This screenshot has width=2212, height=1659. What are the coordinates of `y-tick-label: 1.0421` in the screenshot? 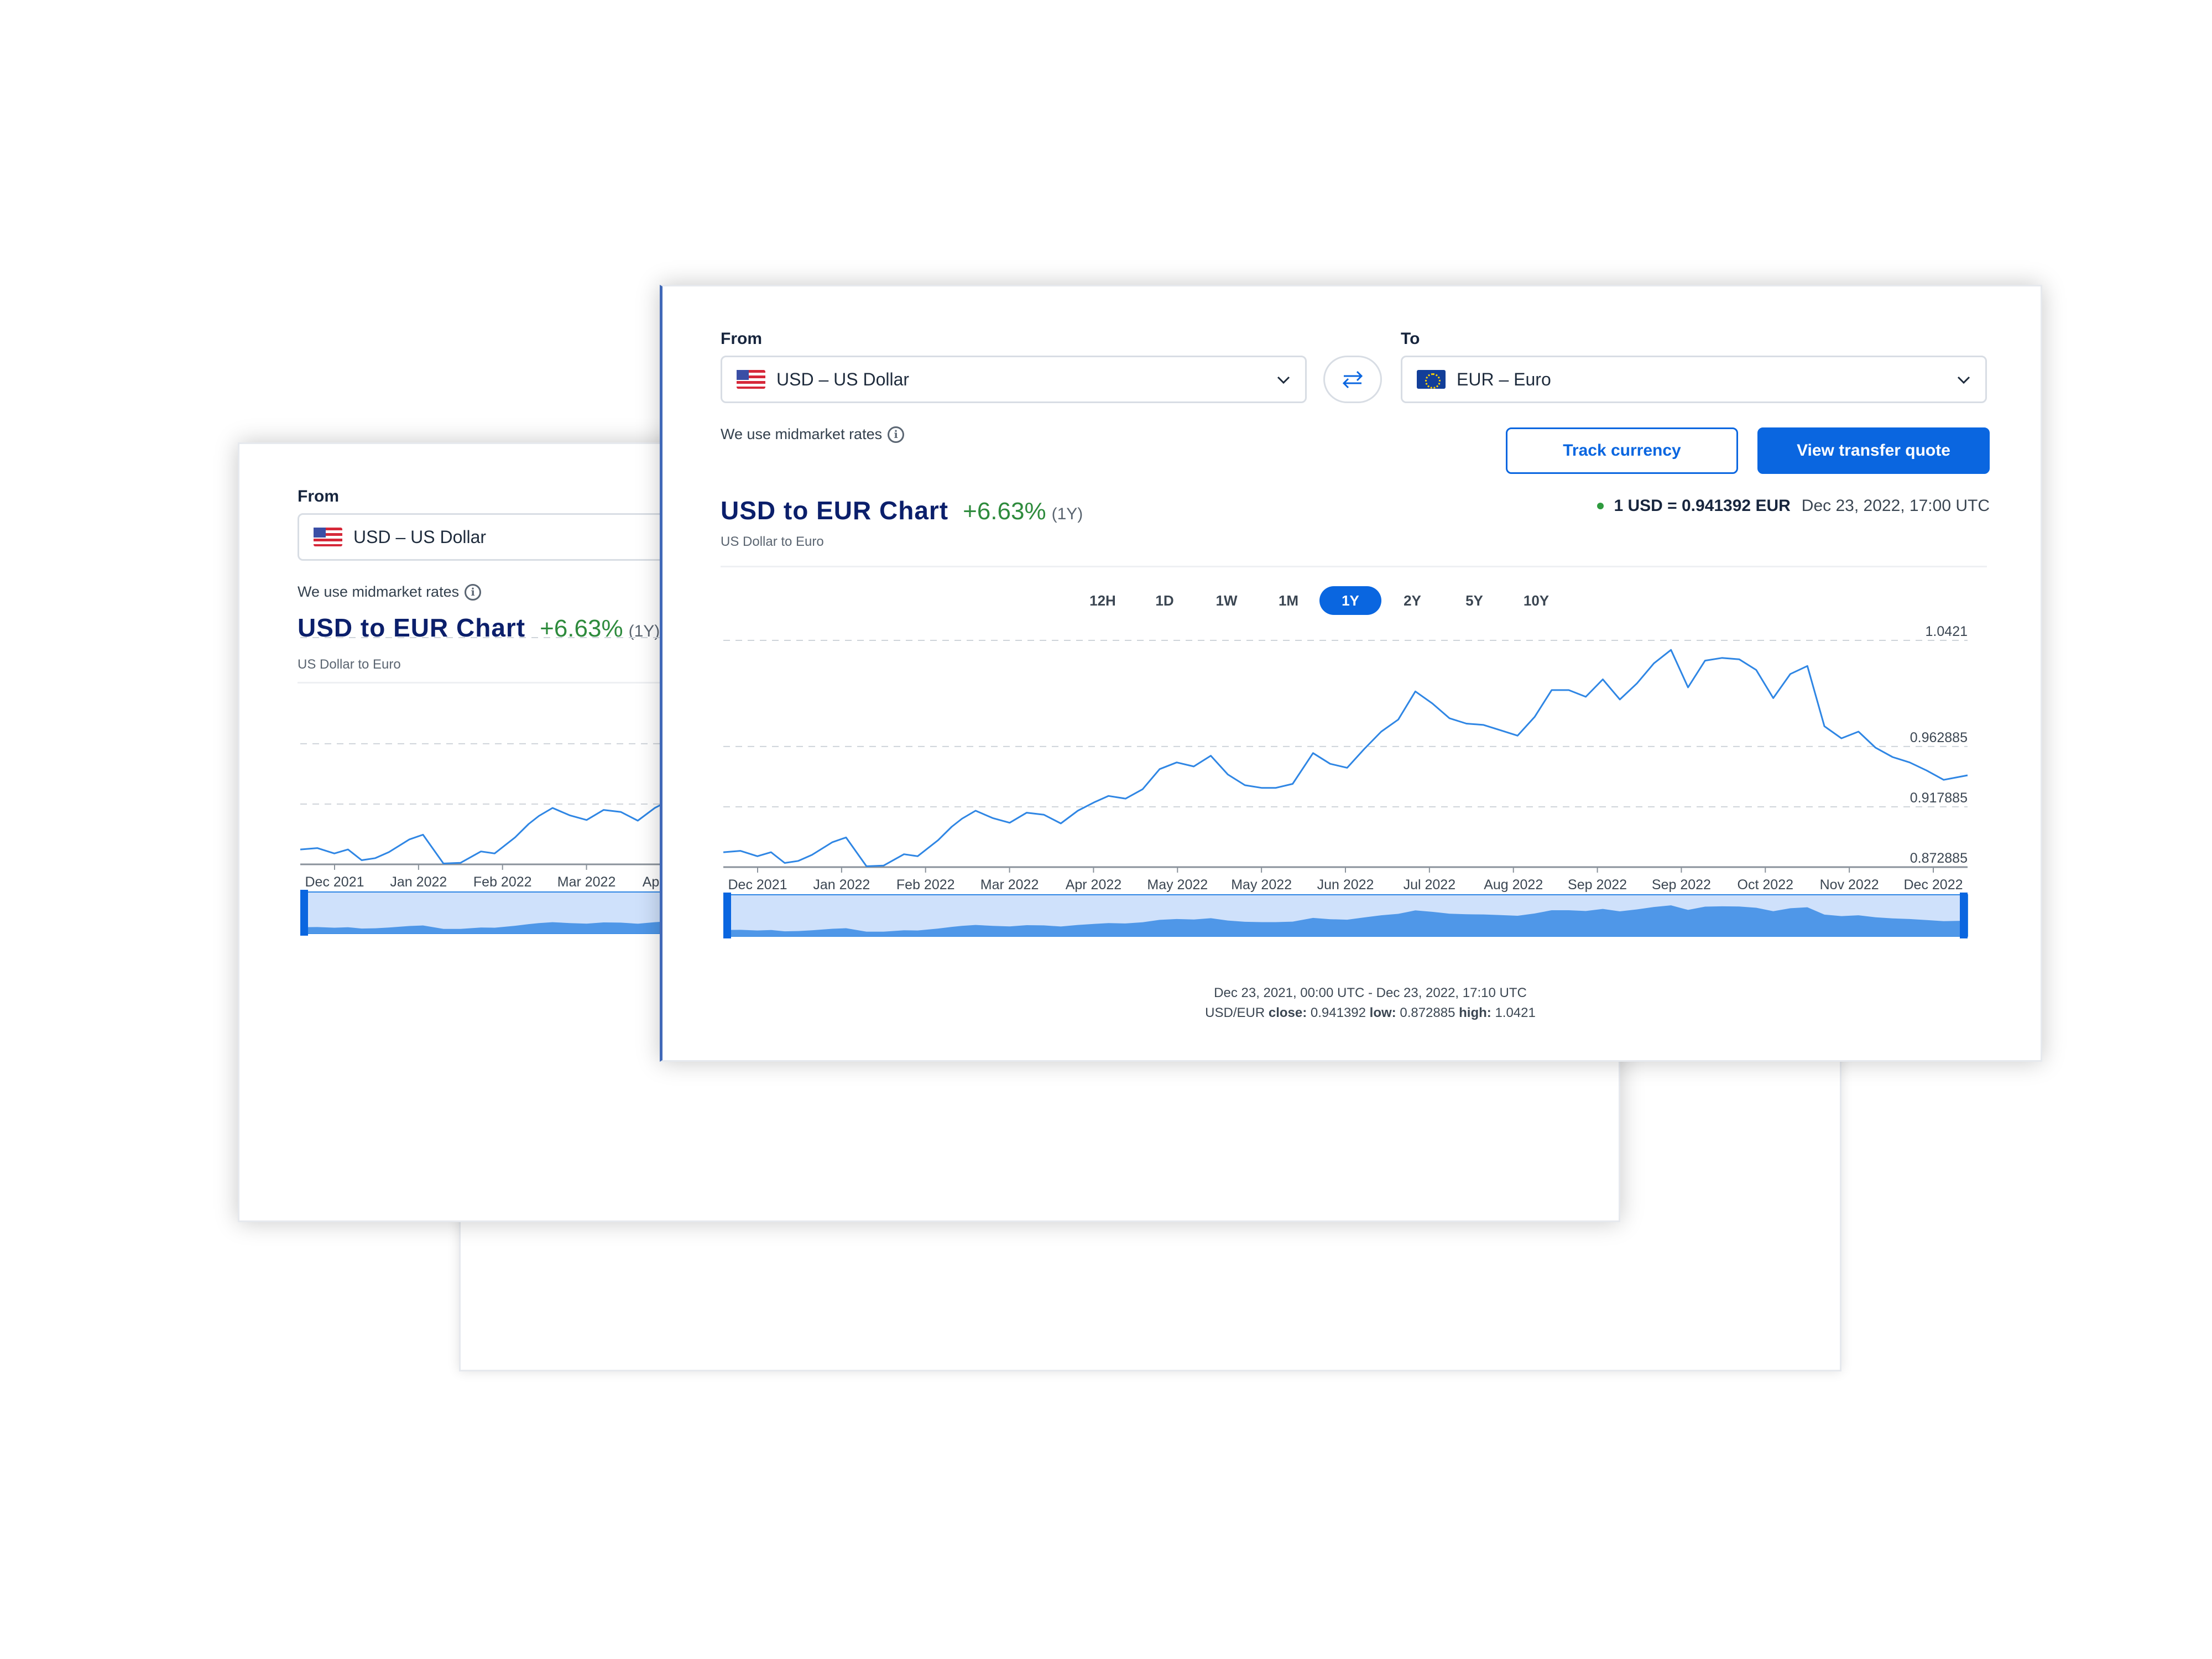 It's located at (1947, 632).